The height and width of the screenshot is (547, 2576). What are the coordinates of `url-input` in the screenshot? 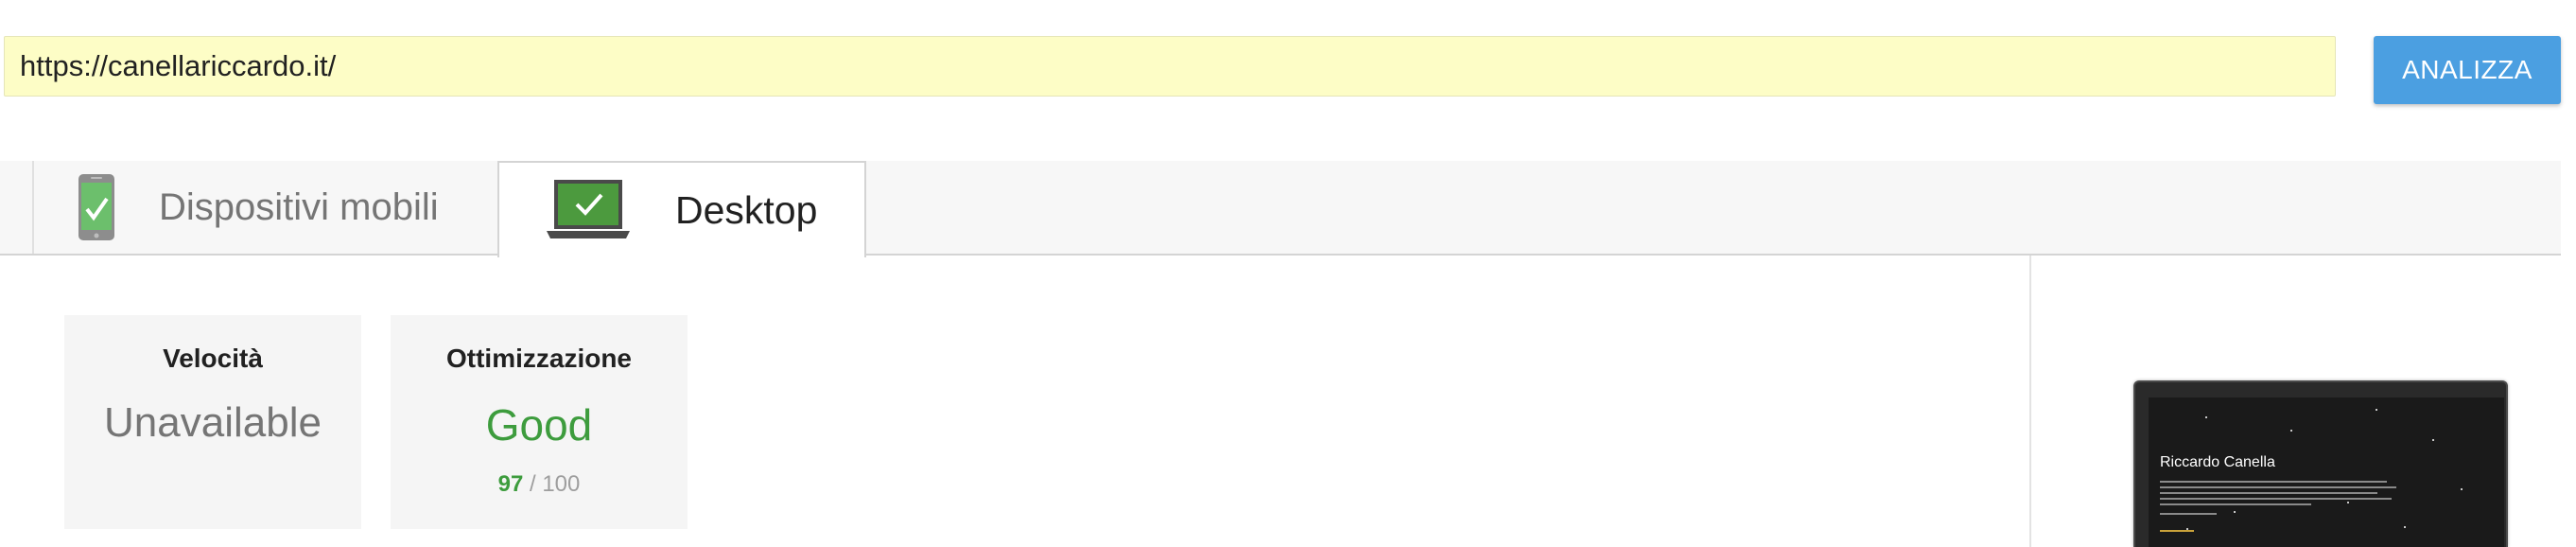 It's located at (1170, 66).